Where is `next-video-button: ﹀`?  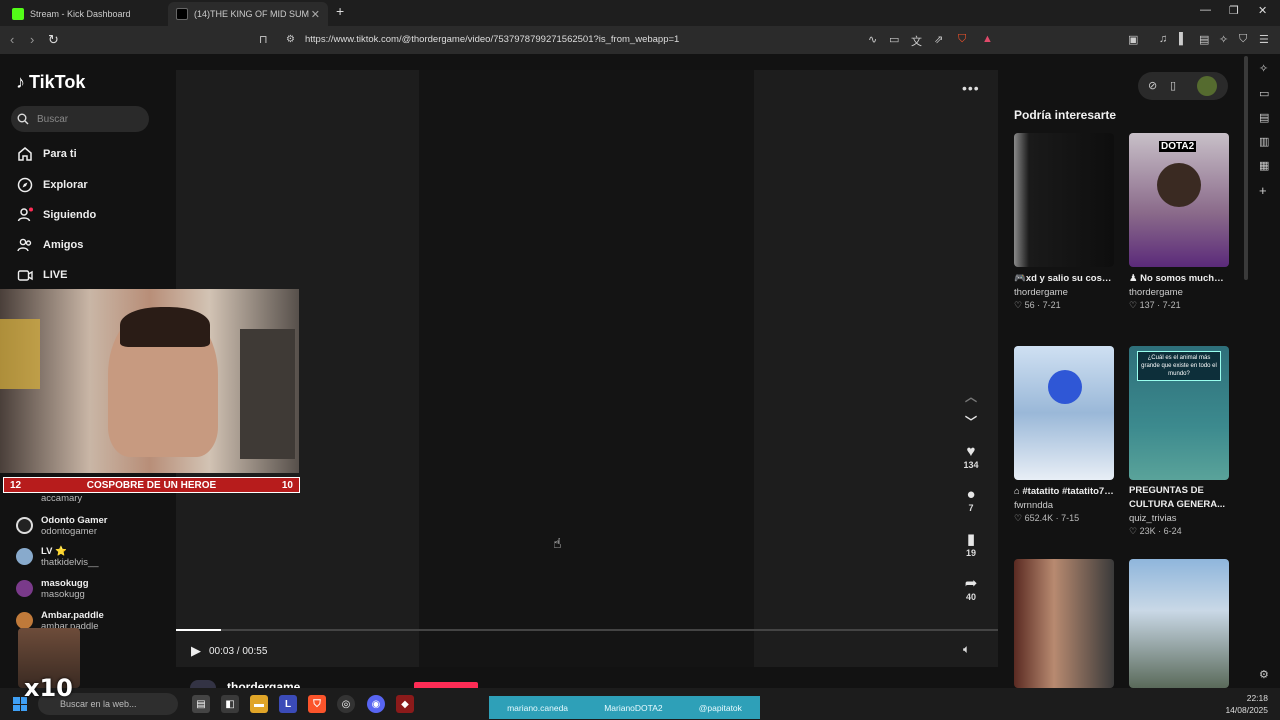 next-video-button: ﹀ is located at coordinates (971, 421).